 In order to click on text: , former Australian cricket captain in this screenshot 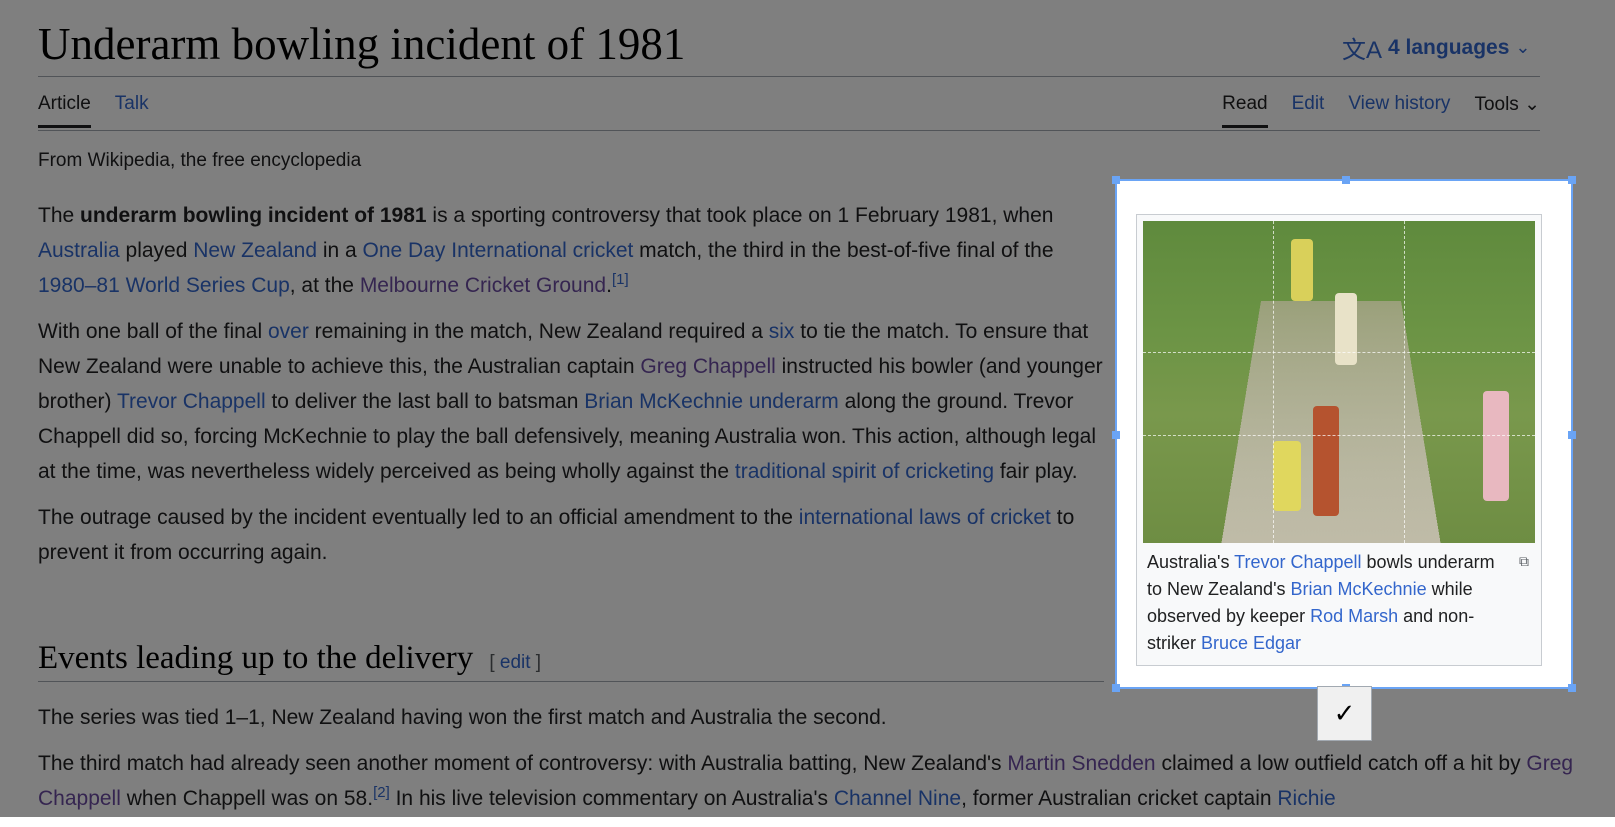, I will do `click(1119, 798)`.